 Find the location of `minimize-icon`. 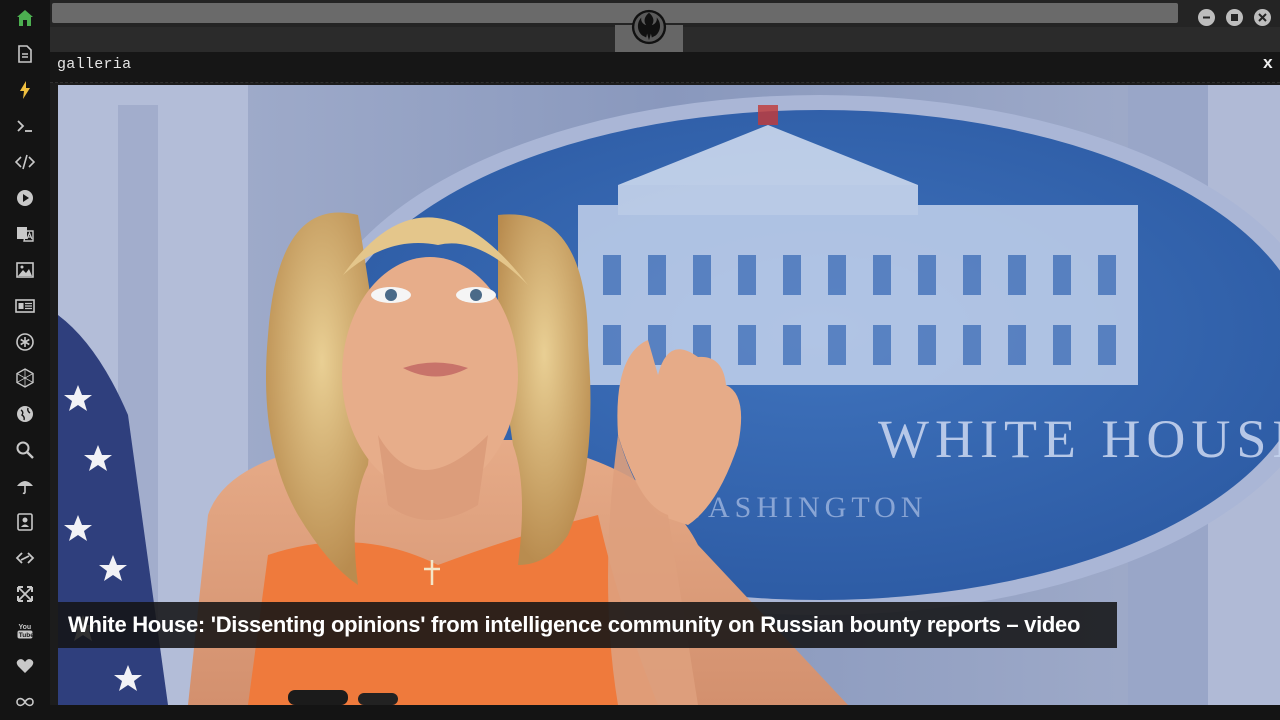

minimize-icon is located at coordinates (1206, 17).